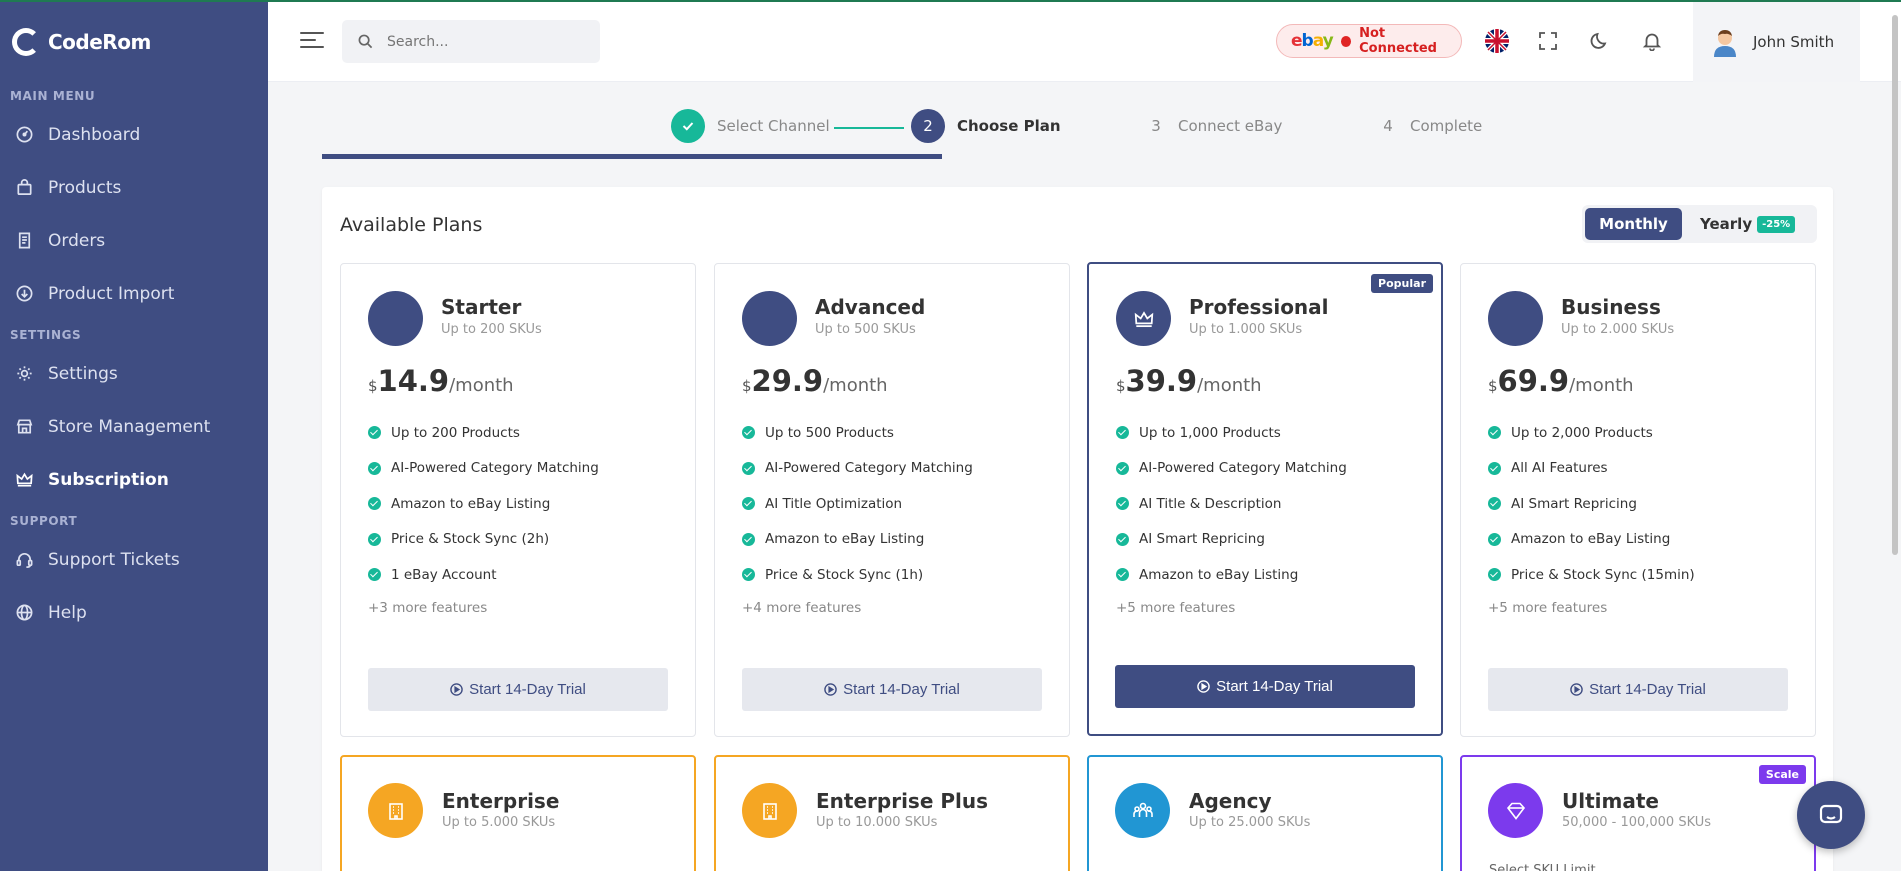 The image size is (1901, 871). I want to click on fullscreen-icon, so click(1548, 41).